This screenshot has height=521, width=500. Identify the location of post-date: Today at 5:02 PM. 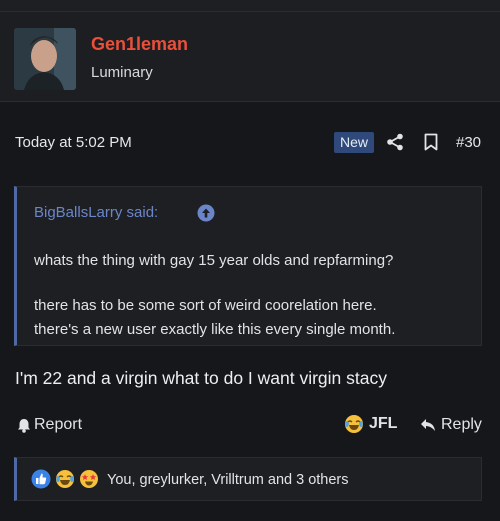
(73, 142).